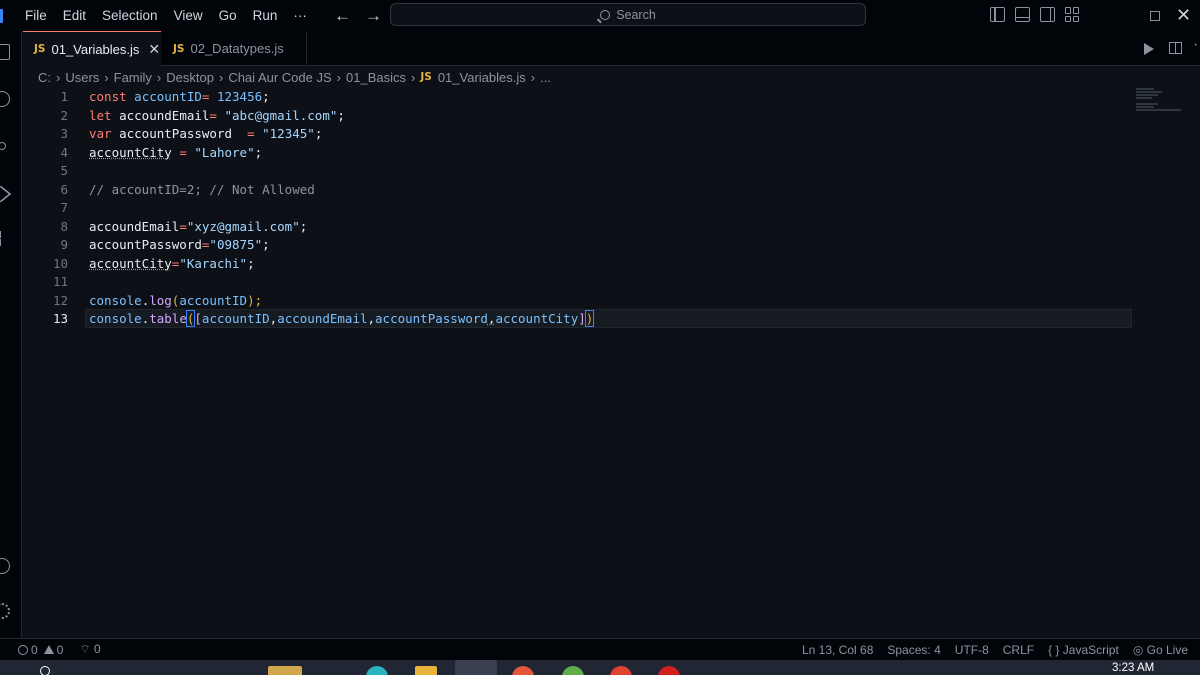 This screenshot has height=675, width=1200. What do you see at coordinates (913, 650) in the screenshot?
I see `indentation: Spaces: 4` at bounding box center [913, 650].